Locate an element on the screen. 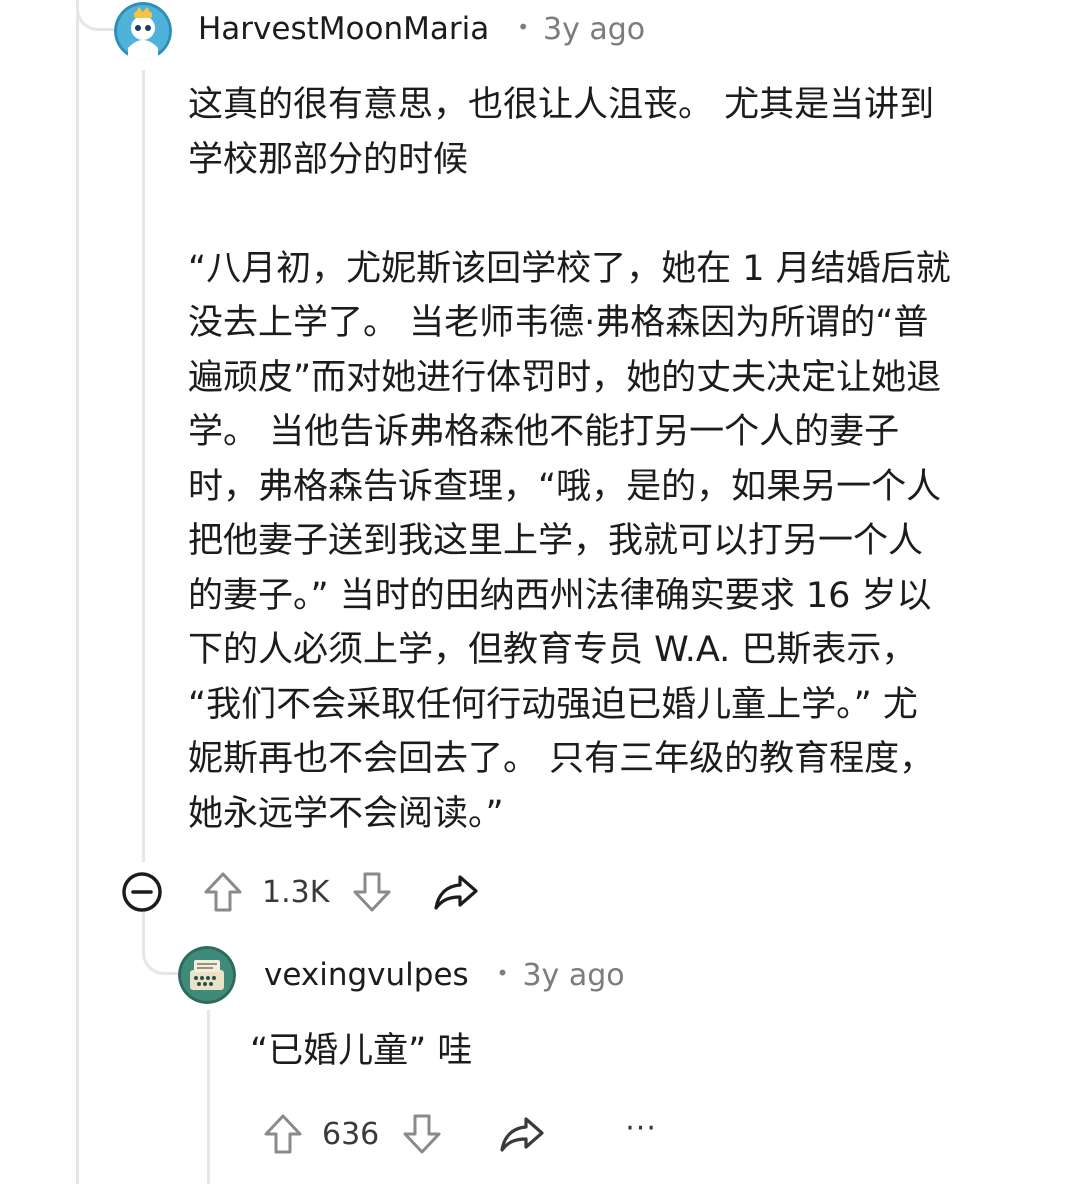  vote-count: 636 is located at coordinates (351, 1134).